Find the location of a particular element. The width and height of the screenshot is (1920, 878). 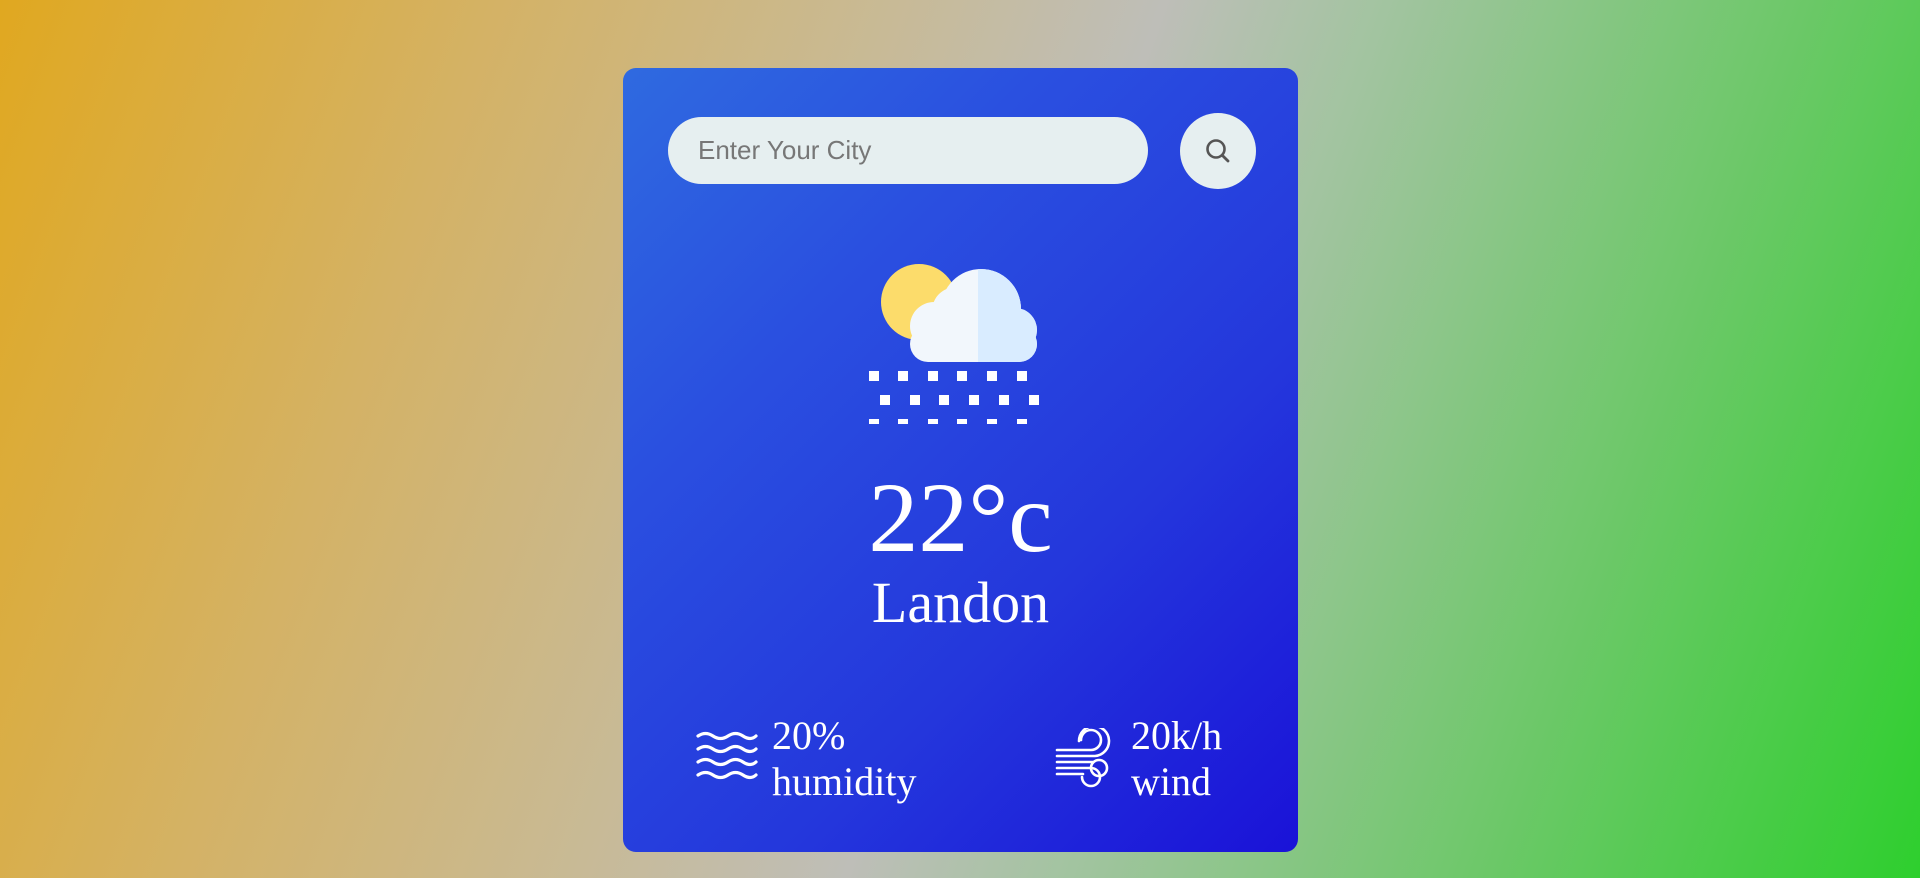

search-icon is located at coordinates (1218, 151).